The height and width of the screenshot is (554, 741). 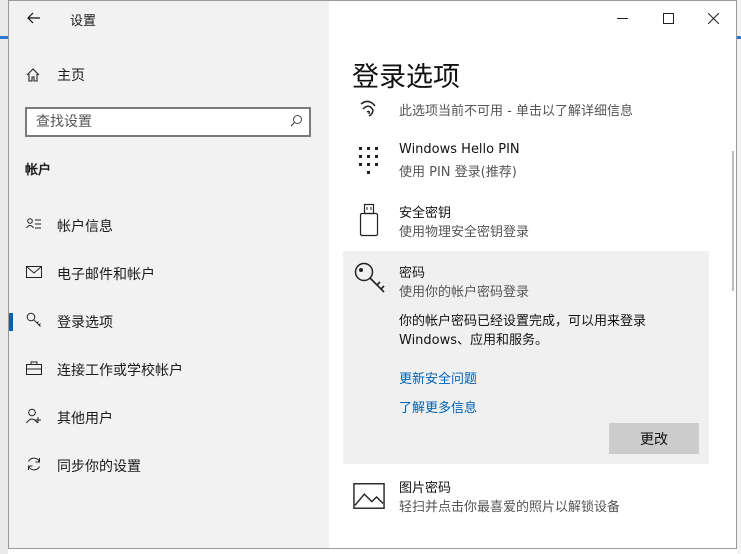 What do you see at coordinates (733, 221) in the screenshot?
I see `scrollbar` at bounding box center [733, 221].